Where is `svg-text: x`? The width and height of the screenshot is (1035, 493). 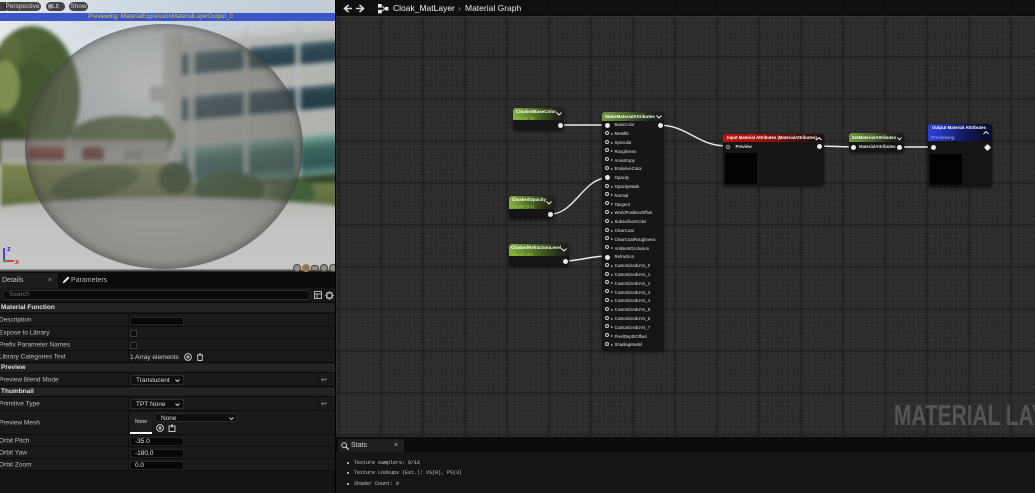 svg-text: x is located at coordinates (17, 262).